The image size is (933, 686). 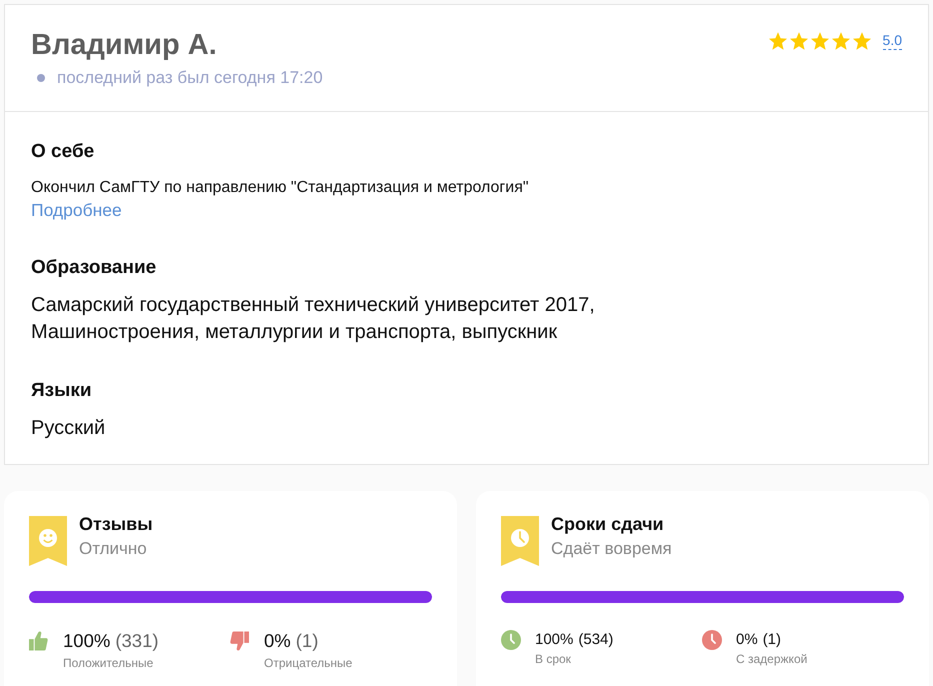 What do you see at coordinates (280, 188) in the screenshot?
I see `about-text: Окончил СамГТУ по направлению "Стандартизация и метрология"` at bounding box center [280, 188].